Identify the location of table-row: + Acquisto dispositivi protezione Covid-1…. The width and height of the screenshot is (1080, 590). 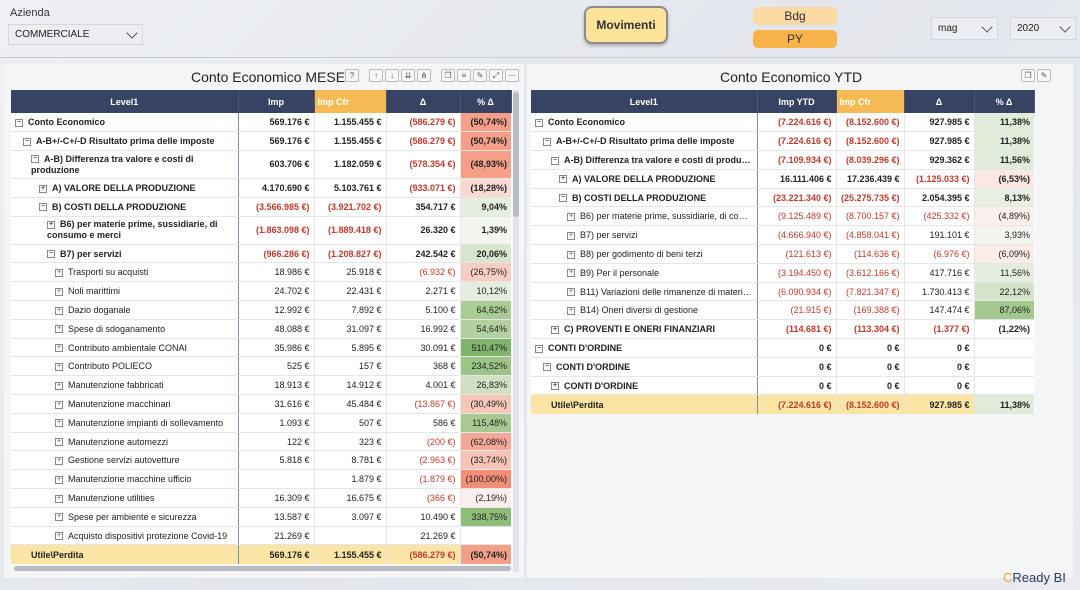
(261, 536).